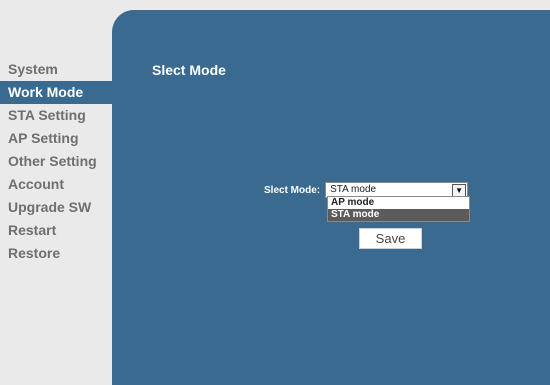  I want to click on sidebar-item-work-mode: Work Mode, so click(56, 92).